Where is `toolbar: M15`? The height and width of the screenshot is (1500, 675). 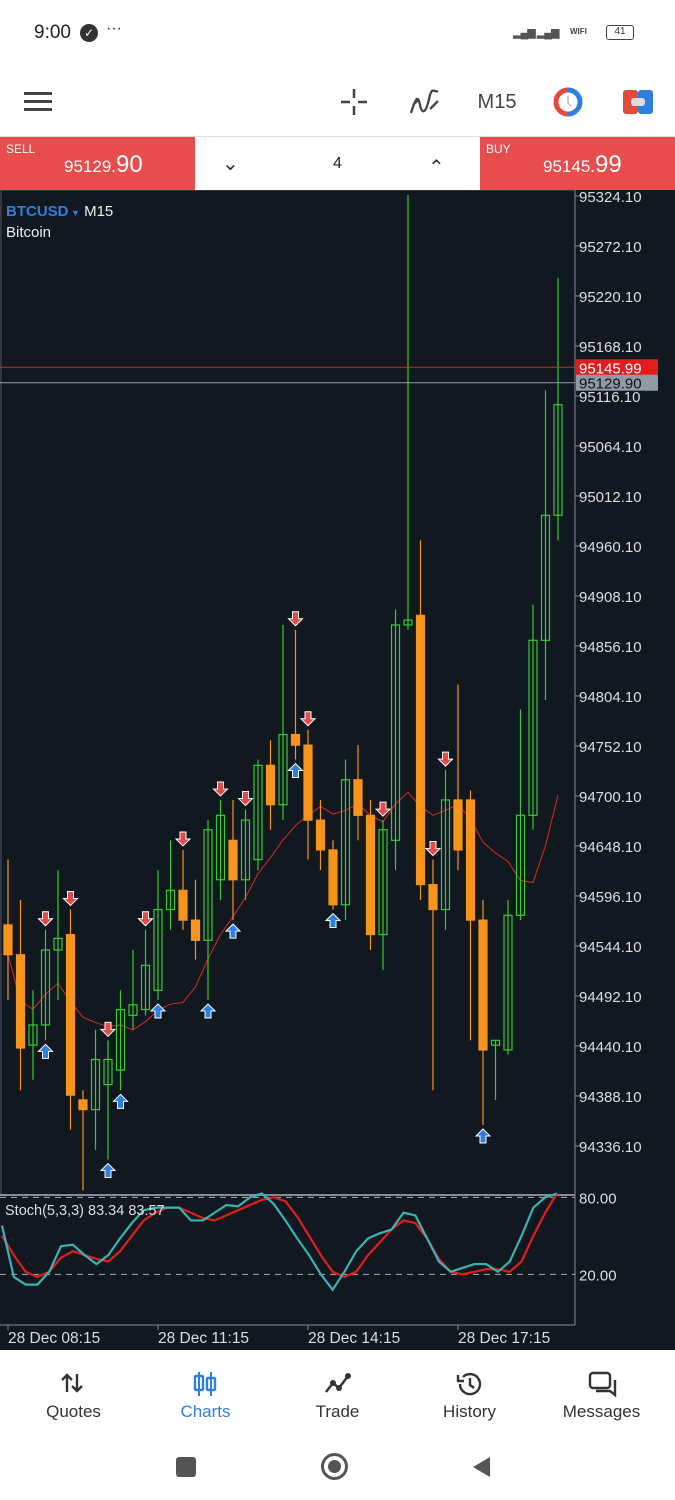
toolbar: M15 is located at coordinates (337, 102).